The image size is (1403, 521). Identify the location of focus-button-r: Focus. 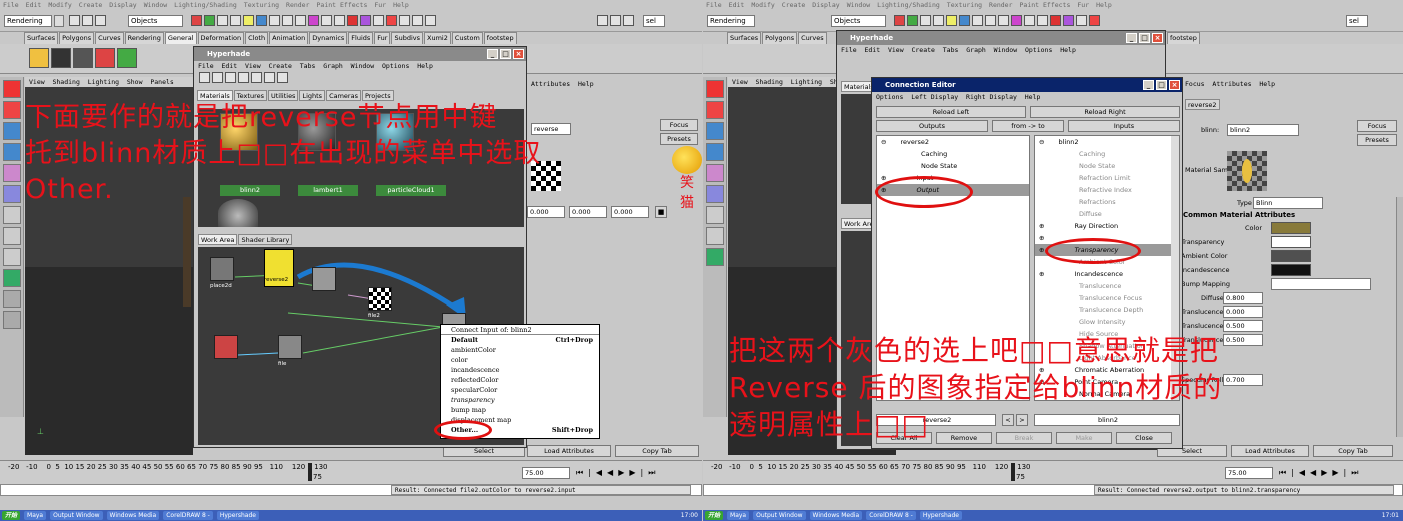
(1377, 126).